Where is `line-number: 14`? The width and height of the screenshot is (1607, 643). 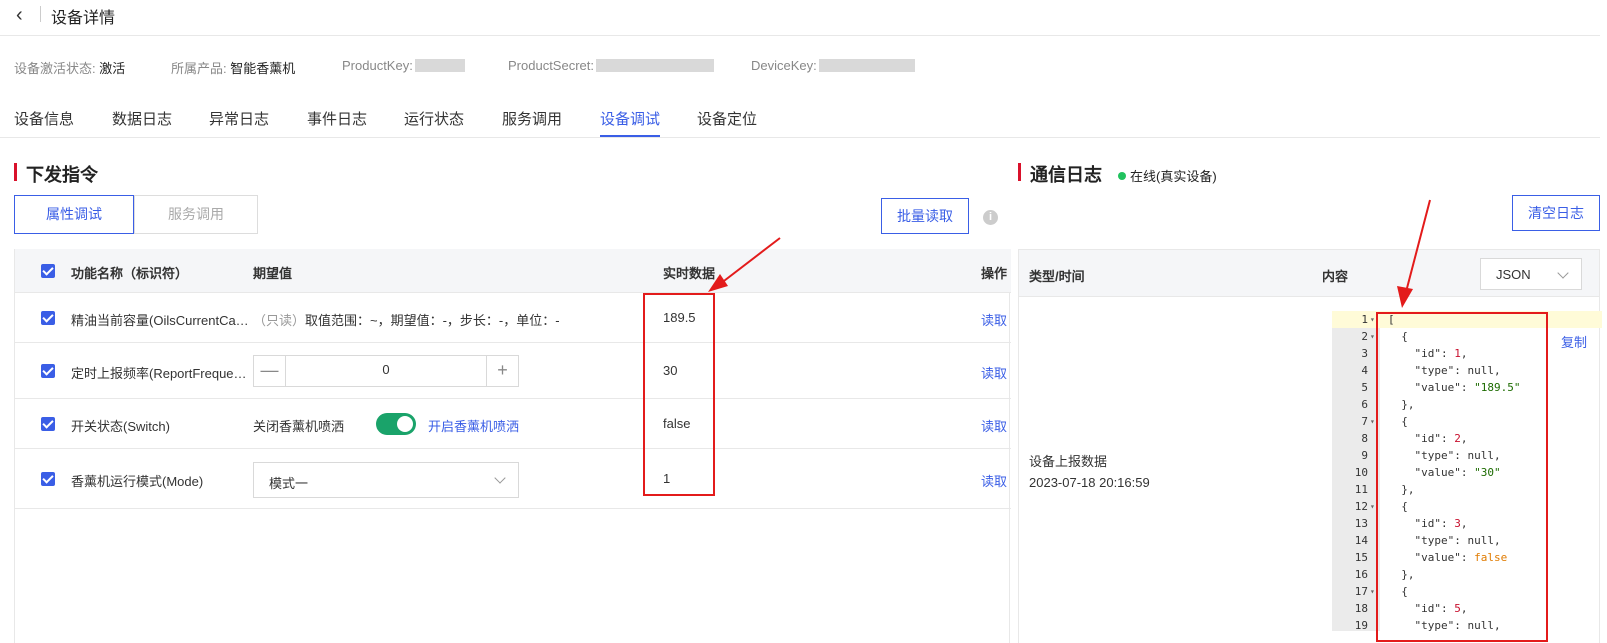
line-number: 14 is located at coordinates (1361, 540).